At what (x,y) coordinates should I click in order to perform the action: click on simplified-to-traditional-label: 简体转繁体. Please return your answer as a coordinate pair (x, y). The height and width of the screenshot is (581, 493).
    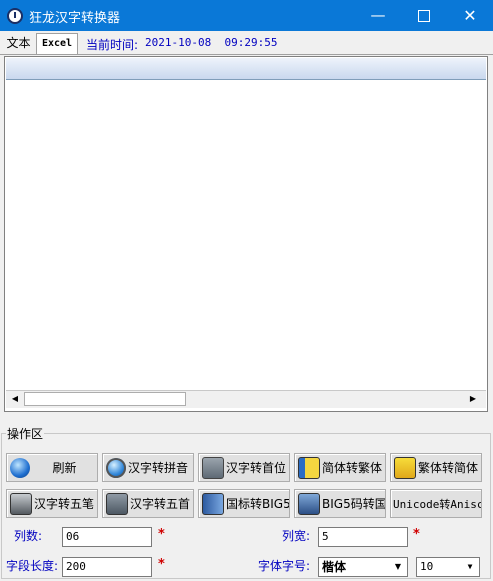
    Looking at the image, I should click on (352, 468).